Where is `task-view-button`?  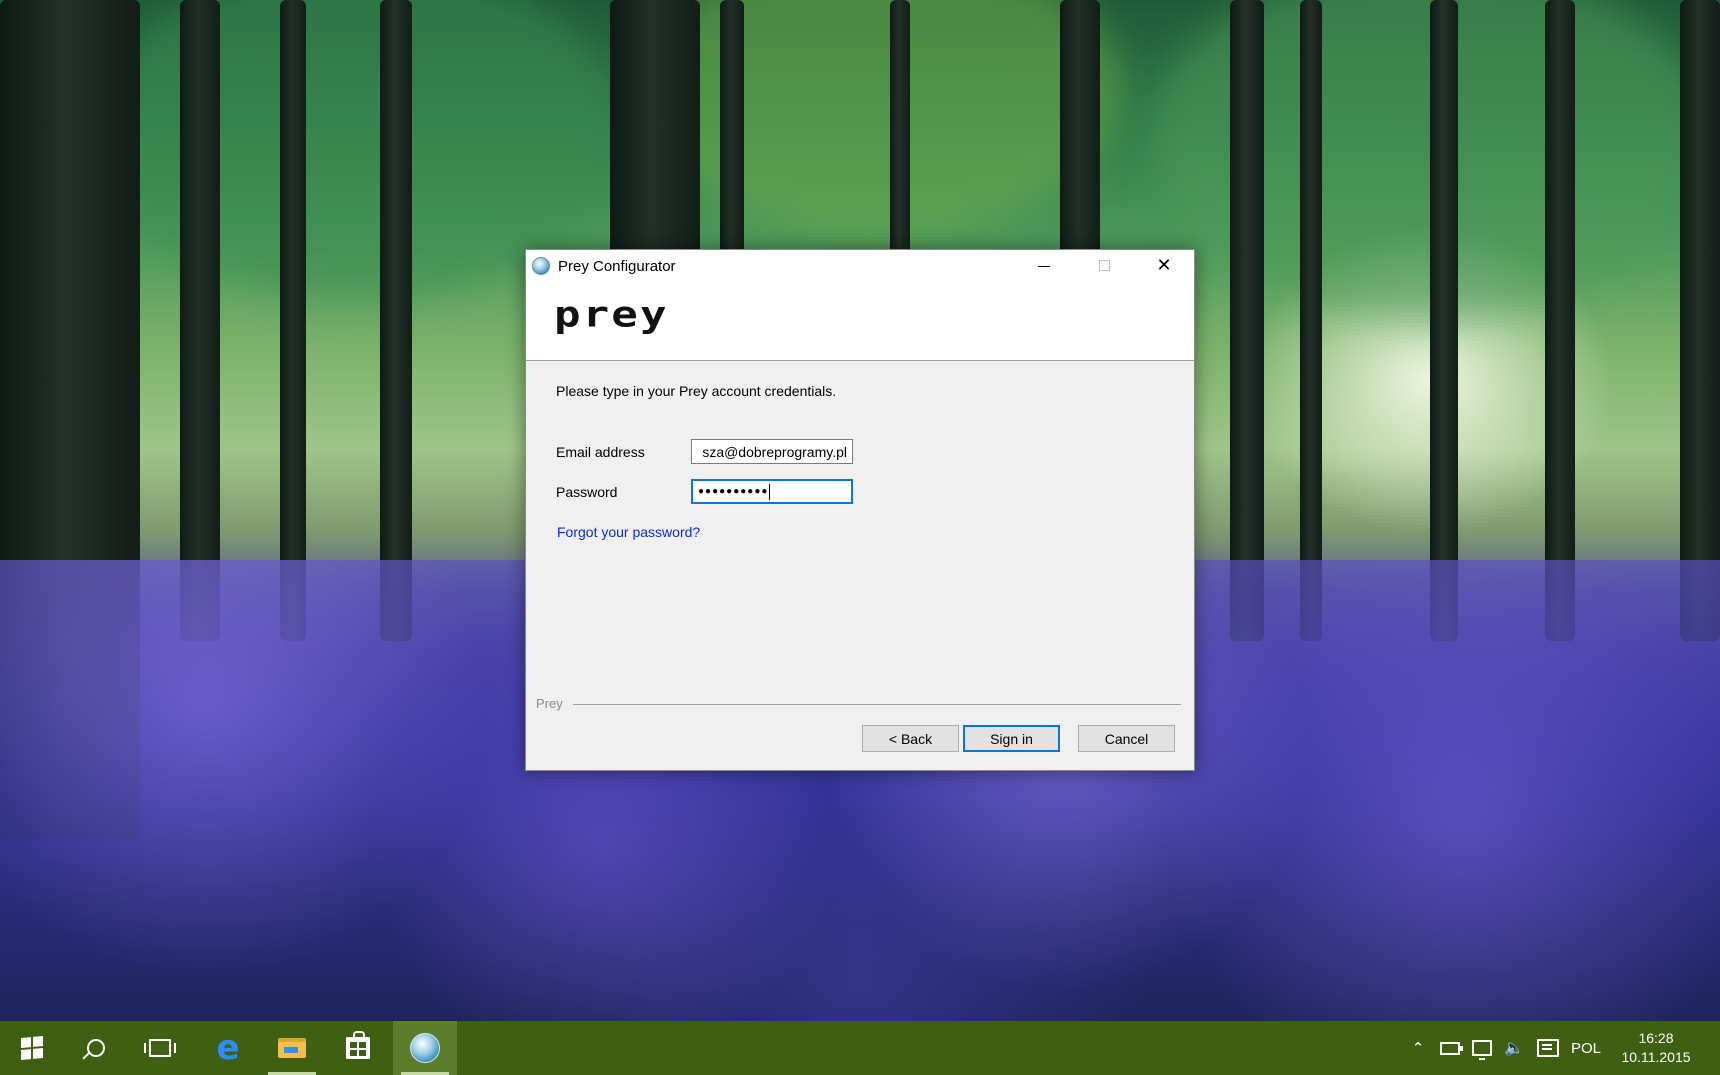
task-view-button is located at coordinates (160, 1048).